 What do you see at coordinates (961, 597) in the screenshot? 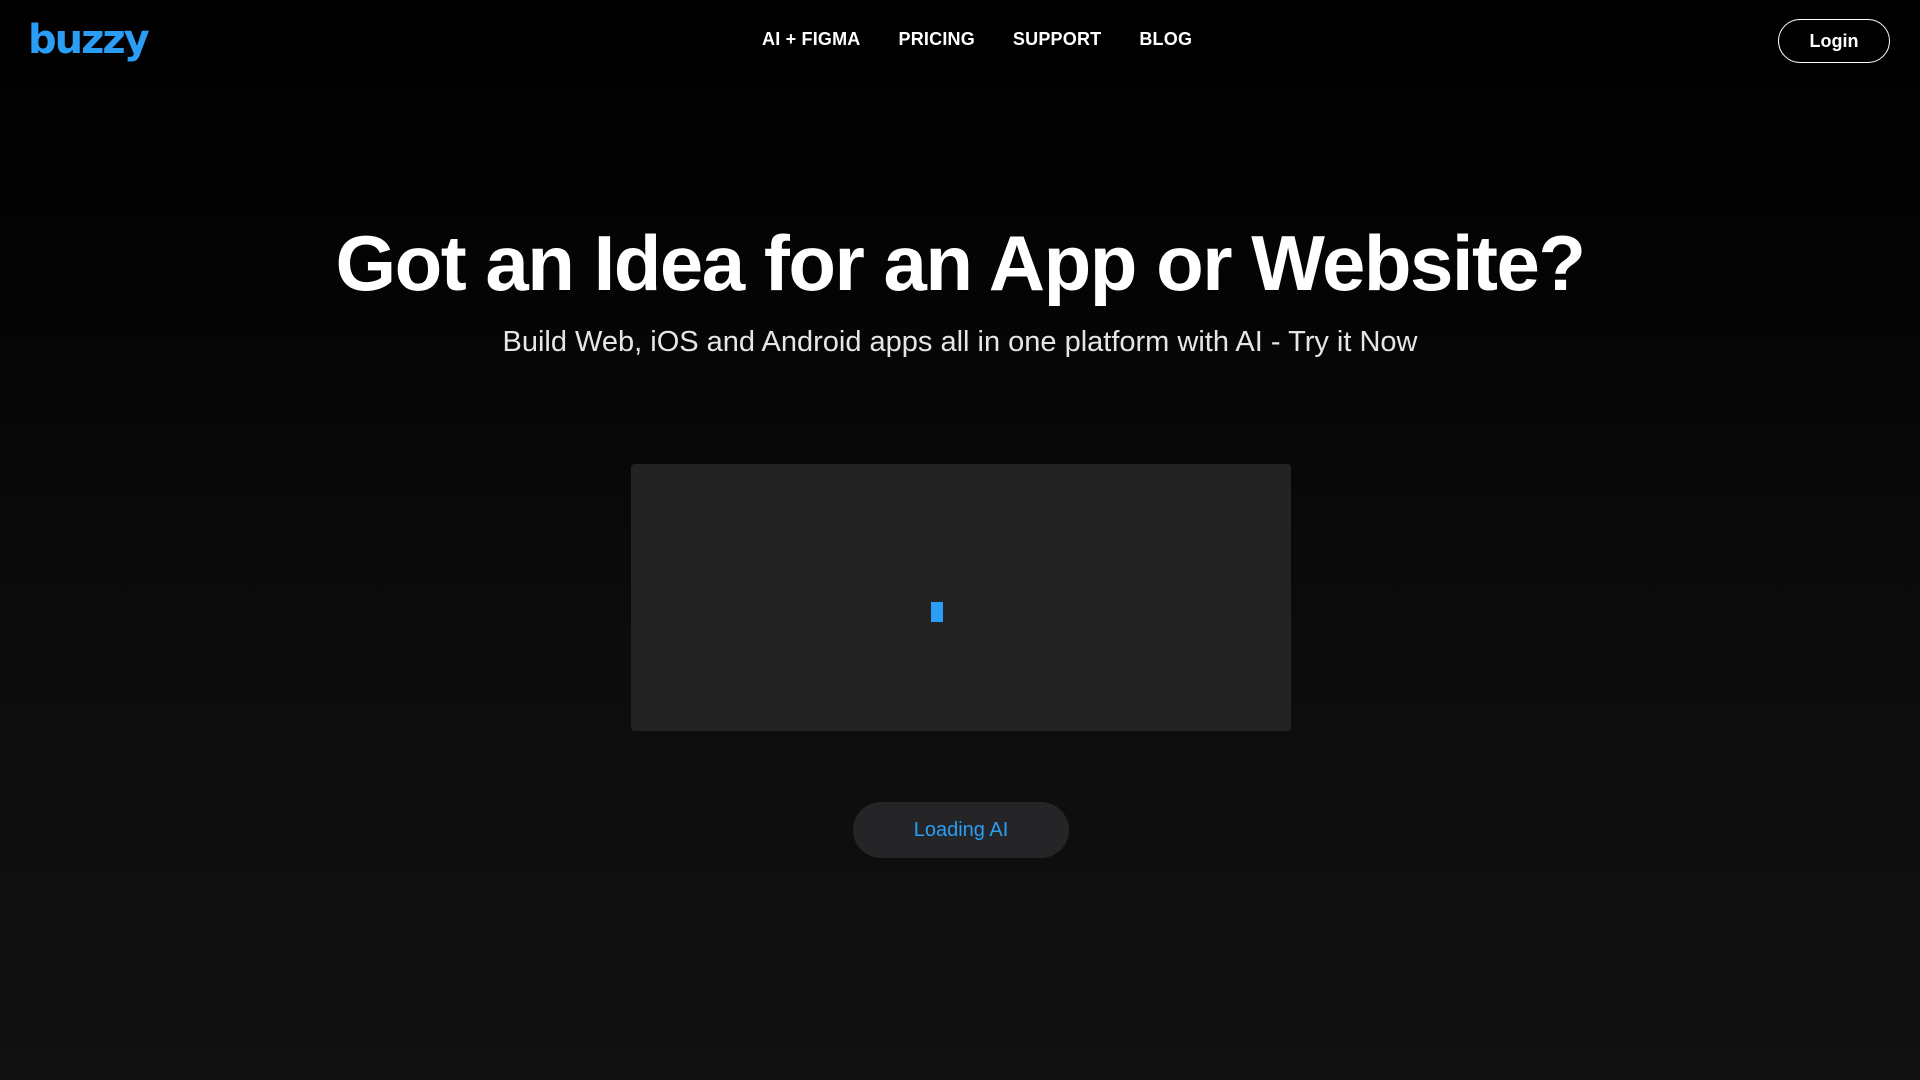
I see `ai-prompt-panel` at bounding box center [961, 597].